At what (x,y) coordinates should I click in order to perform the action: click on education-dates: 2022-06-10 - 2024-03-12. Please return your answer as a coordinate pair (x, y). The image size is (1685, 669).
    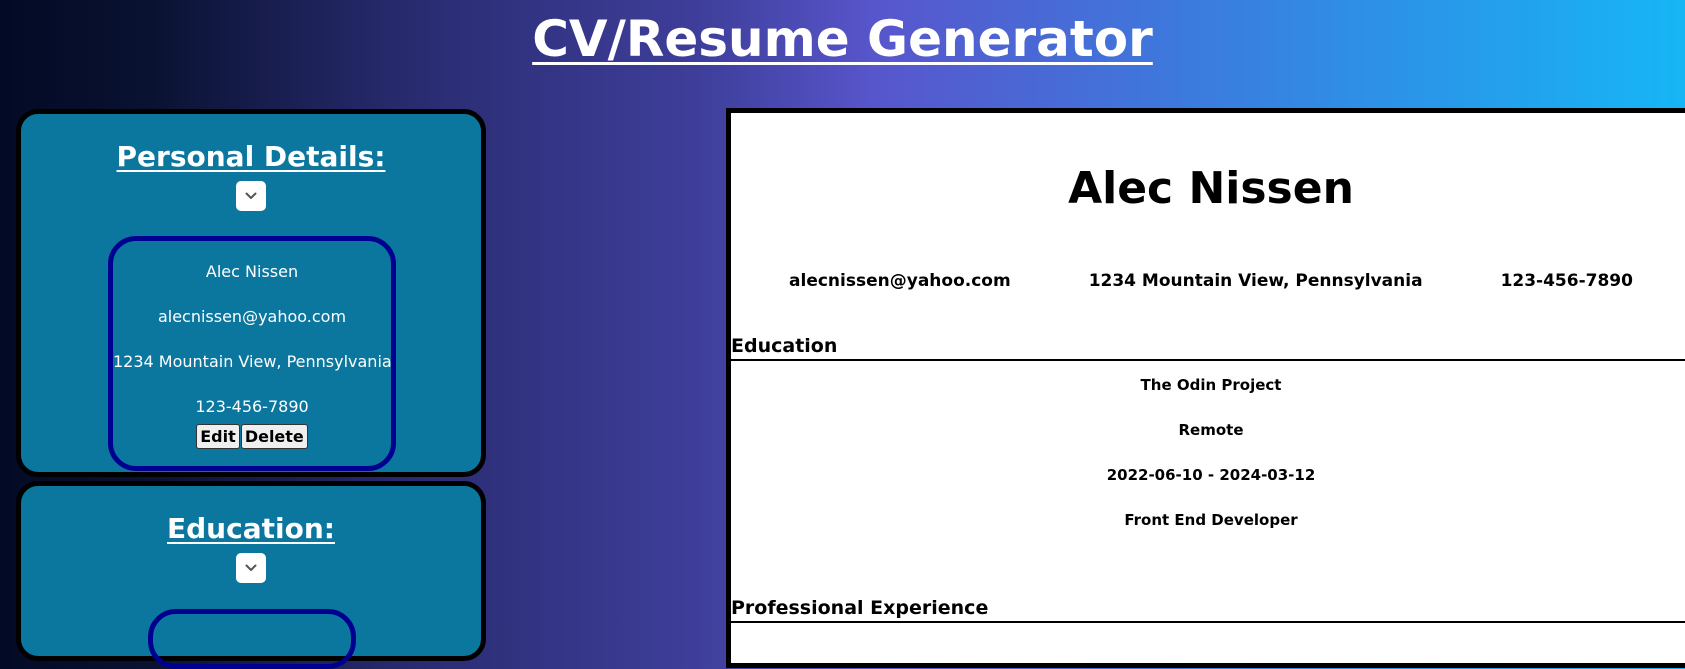
    Looking at the image, I should click on (1211, 475).